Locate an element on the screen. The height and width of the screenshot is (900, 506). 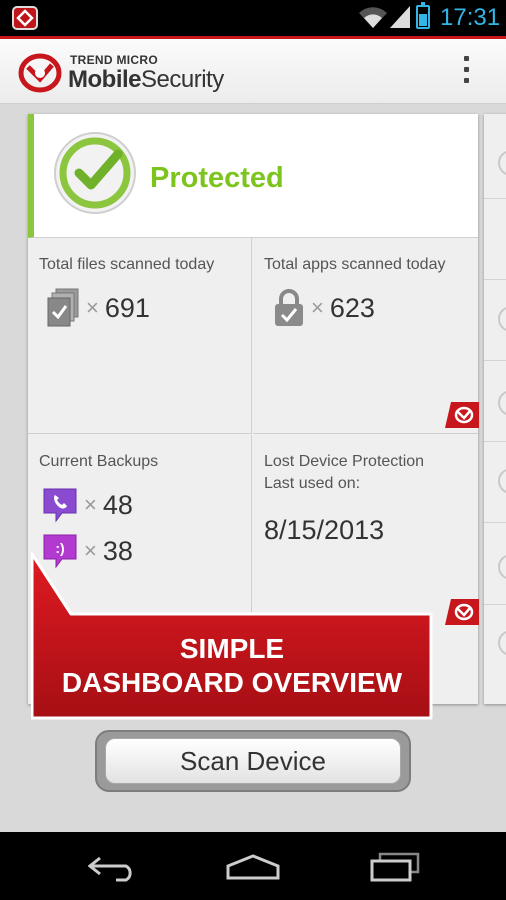
clock: 17:31 is located at coordinates (470, 17).